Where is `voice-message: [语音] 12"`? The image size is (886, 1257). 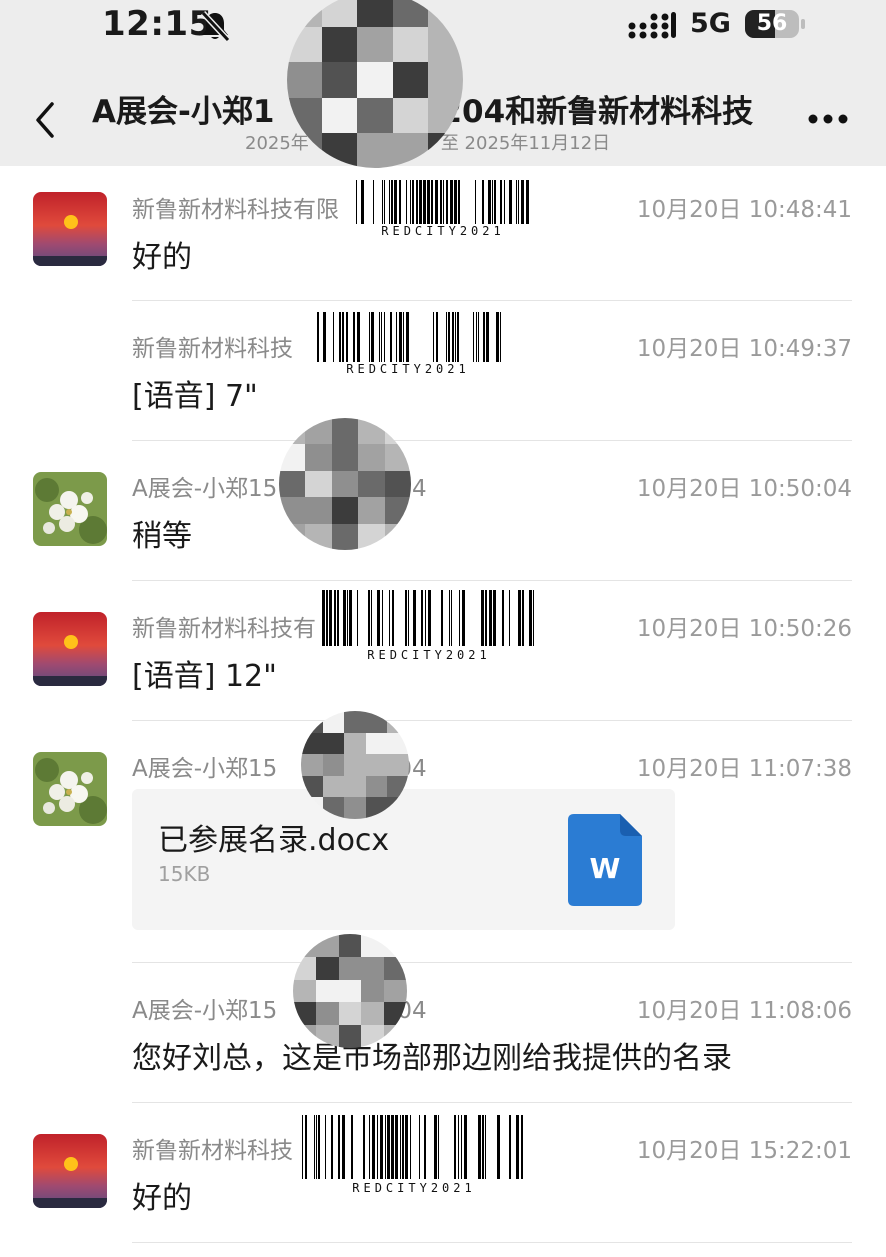
voice-message: [语音] 12" is located at coordinates (204, 673).